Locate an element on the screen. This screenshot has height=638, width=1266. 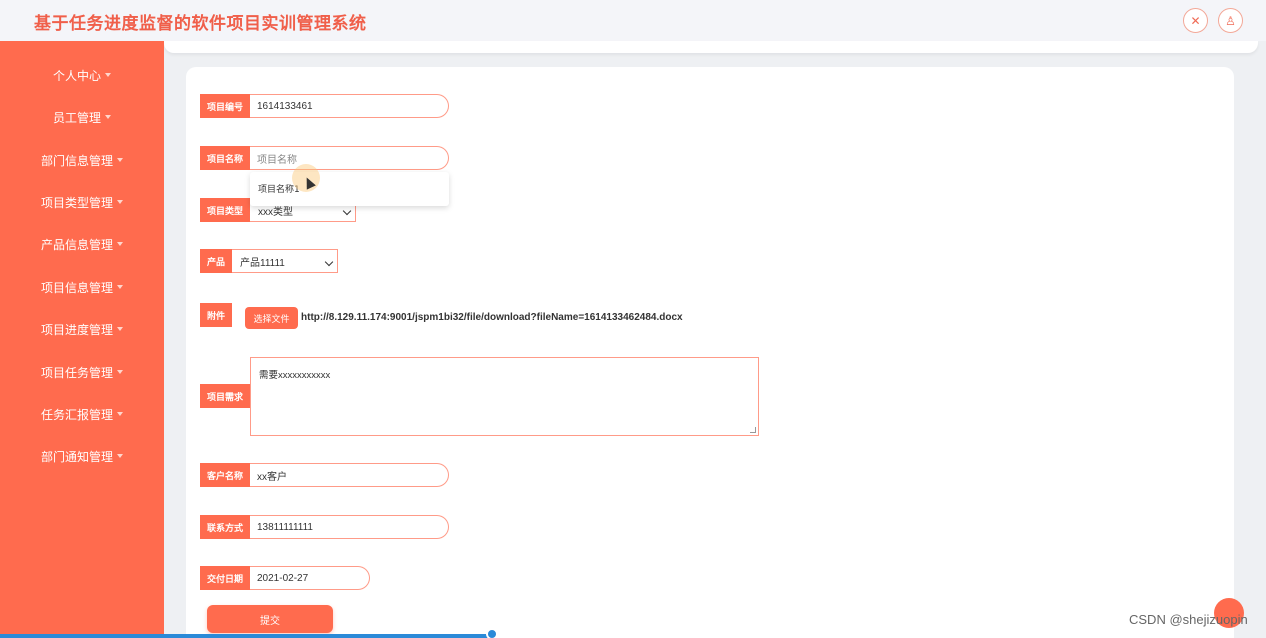
sidebar-item-label: 产品信息管理 is located at coordinates (76, 244).